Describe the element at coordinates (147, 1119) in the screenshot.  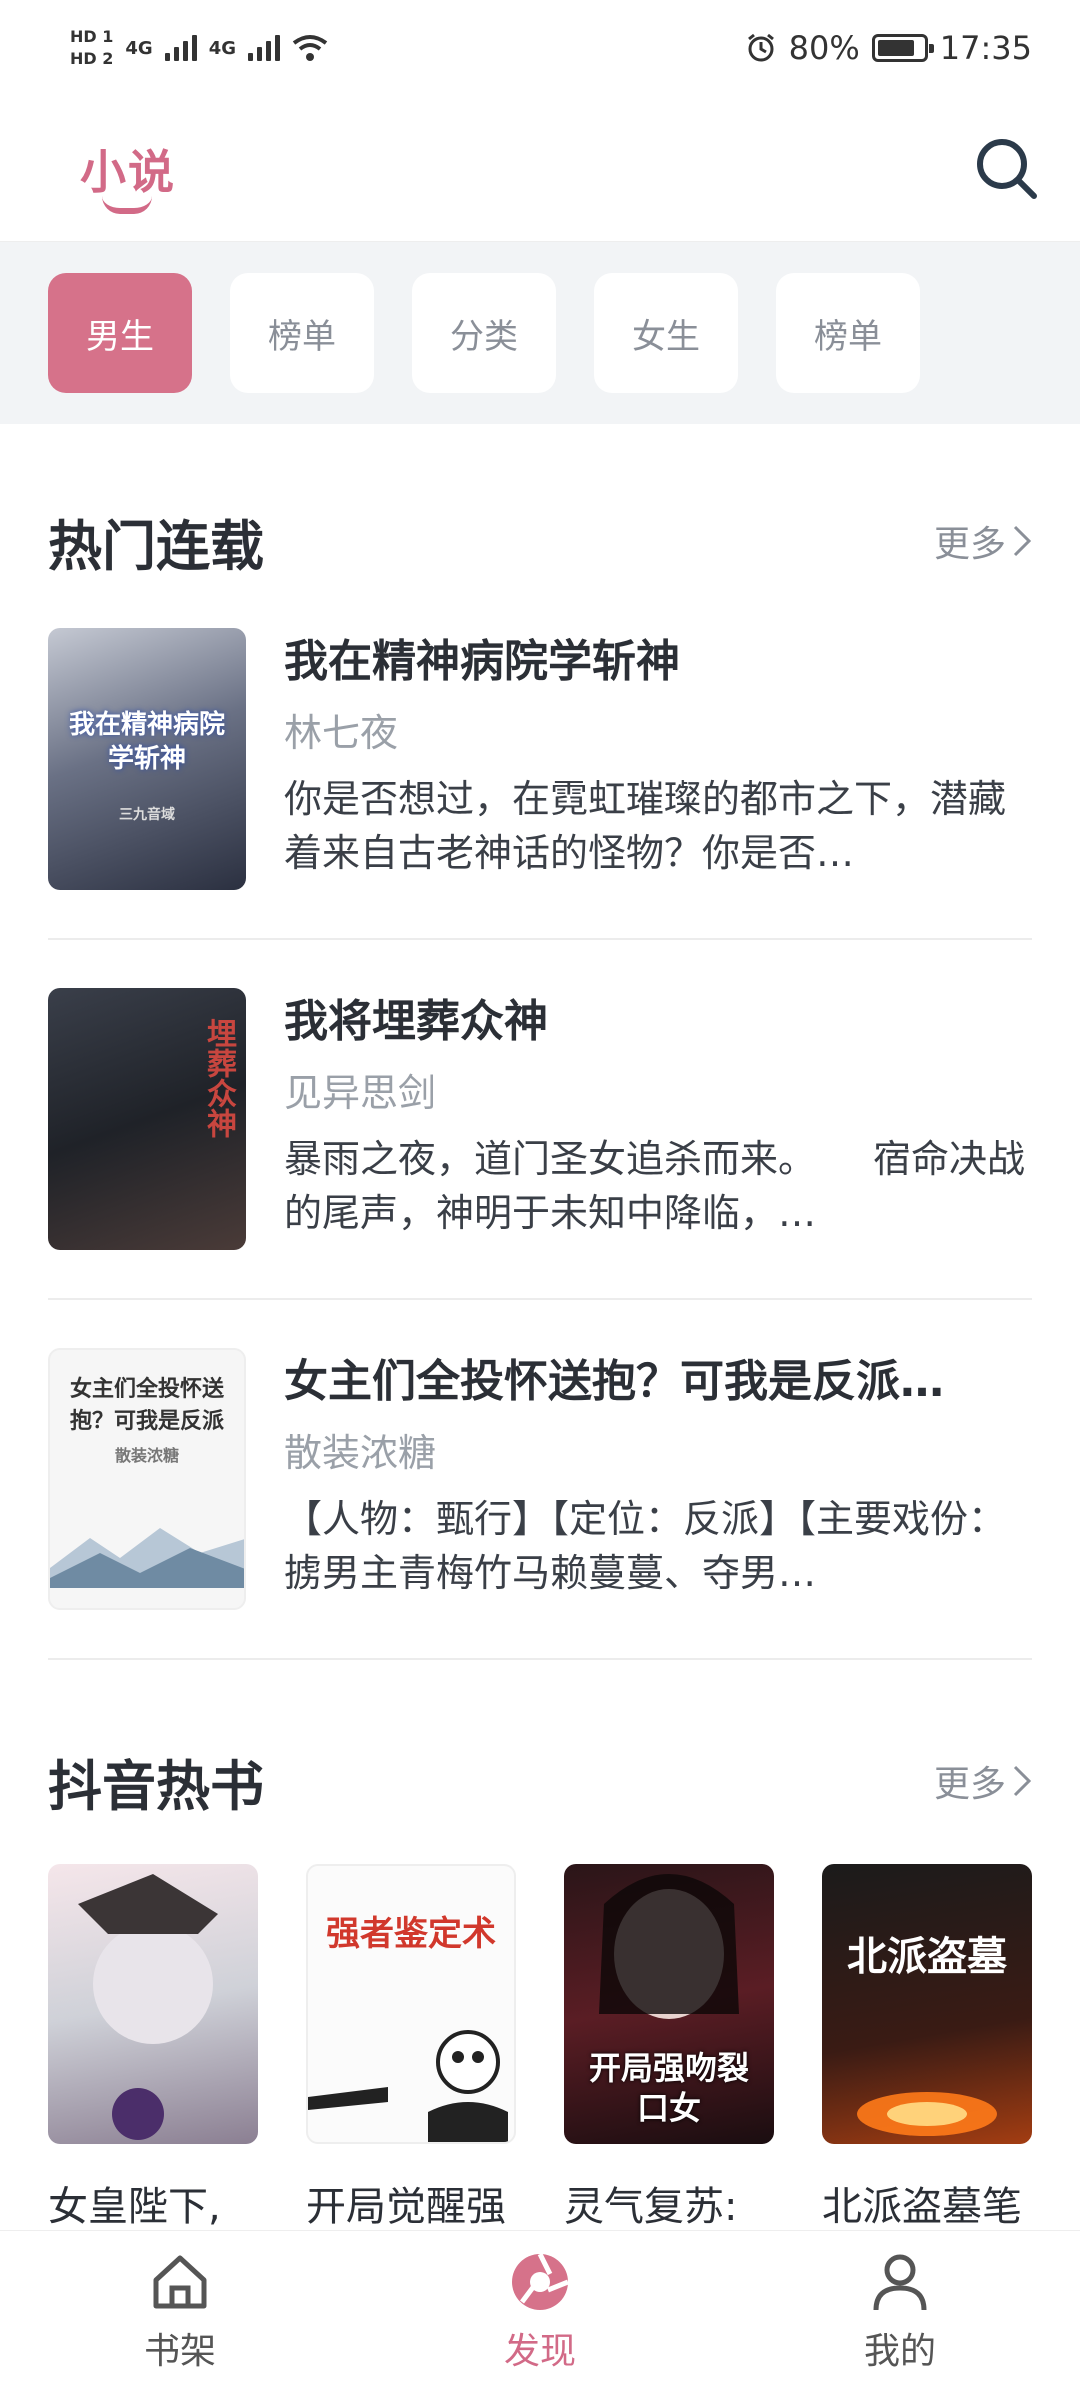
I see `book-cover: 埋葬众神` at that location.